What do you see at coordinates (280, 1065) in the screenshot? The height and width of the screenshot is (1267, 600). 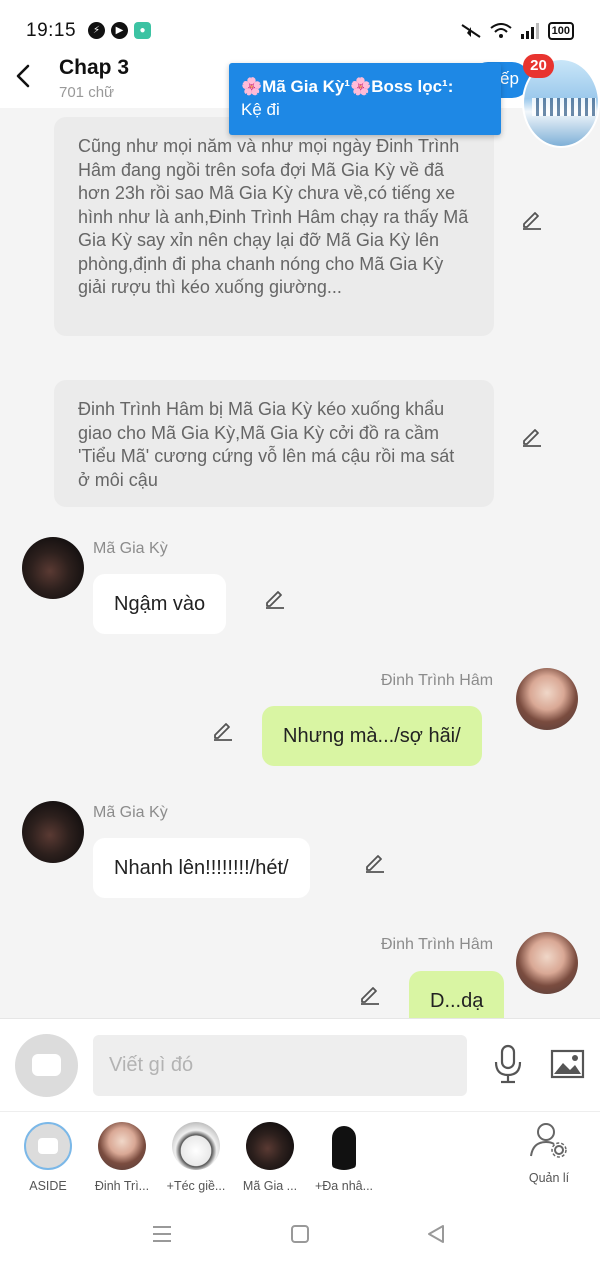 I see `message-input` at bounding box center [280, 1065].